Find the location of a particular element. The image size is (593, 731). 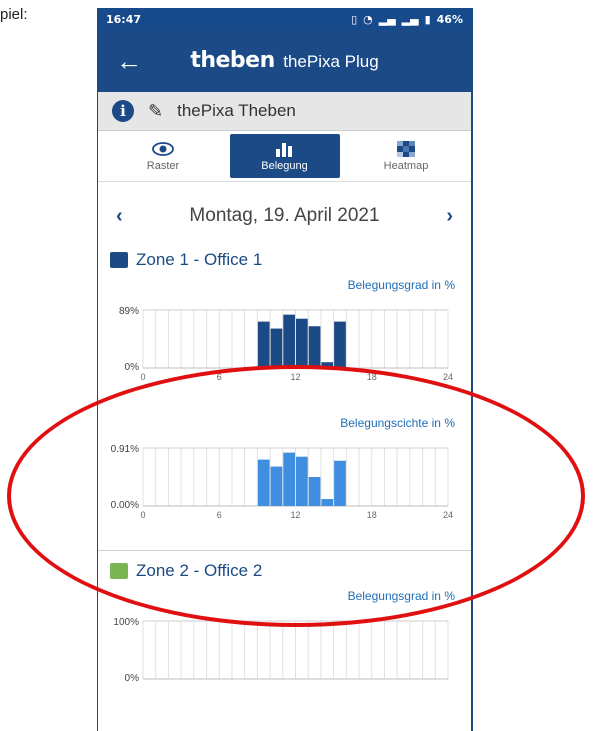

document-caption: piel: is located at coordinates (14, 14).